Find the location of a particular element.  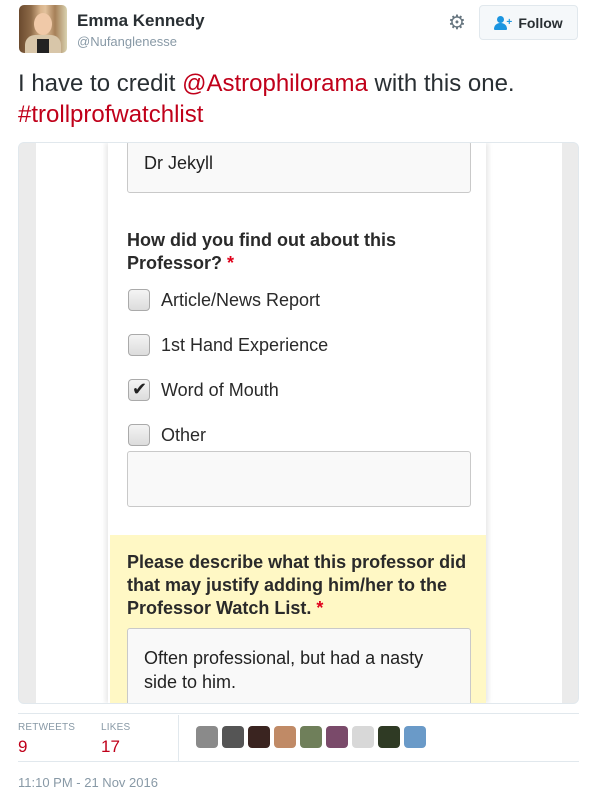

likes-stat: LIKES 17 is located at coordinates (115, 739).